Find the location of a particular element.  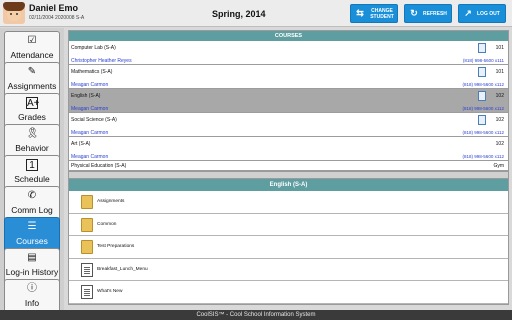

logout-label: LOG OUT is located at coordinates (488, 13).